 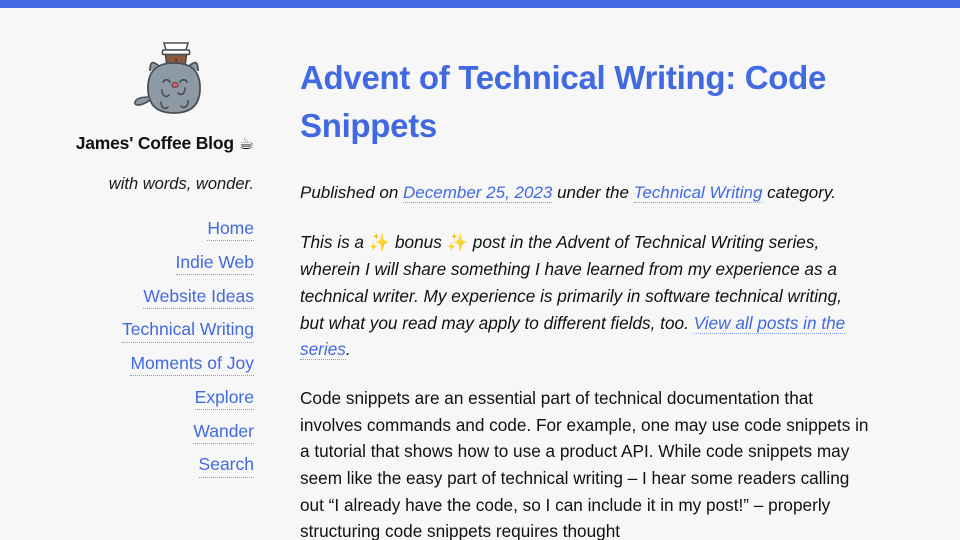 What do you see at coordinates (480, 4) in the screenshot?
I see `top-accent-bar` at bounding box center [480, 4].